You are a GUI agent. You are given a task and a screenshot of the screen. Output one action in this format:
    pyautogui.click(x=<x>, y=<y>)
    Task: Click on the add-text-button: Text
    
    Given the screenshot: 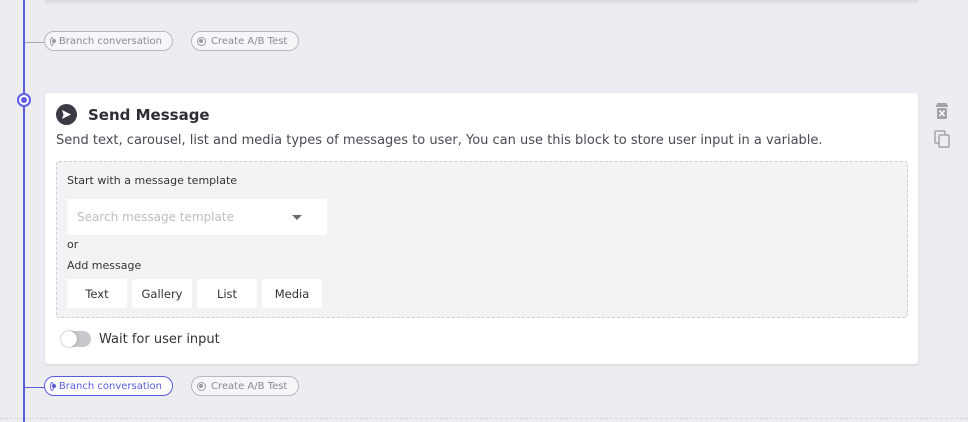 What is the action you would take?
    pyautogui.click(x=97, y=293)
    